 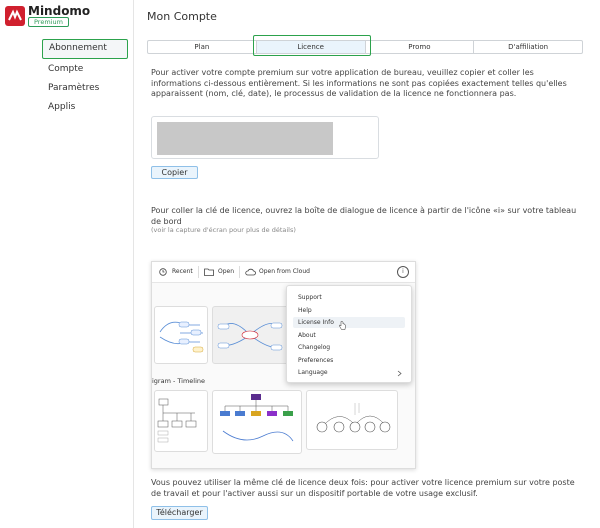 I want to click on info-icon: i, so click(x=403, y=272).